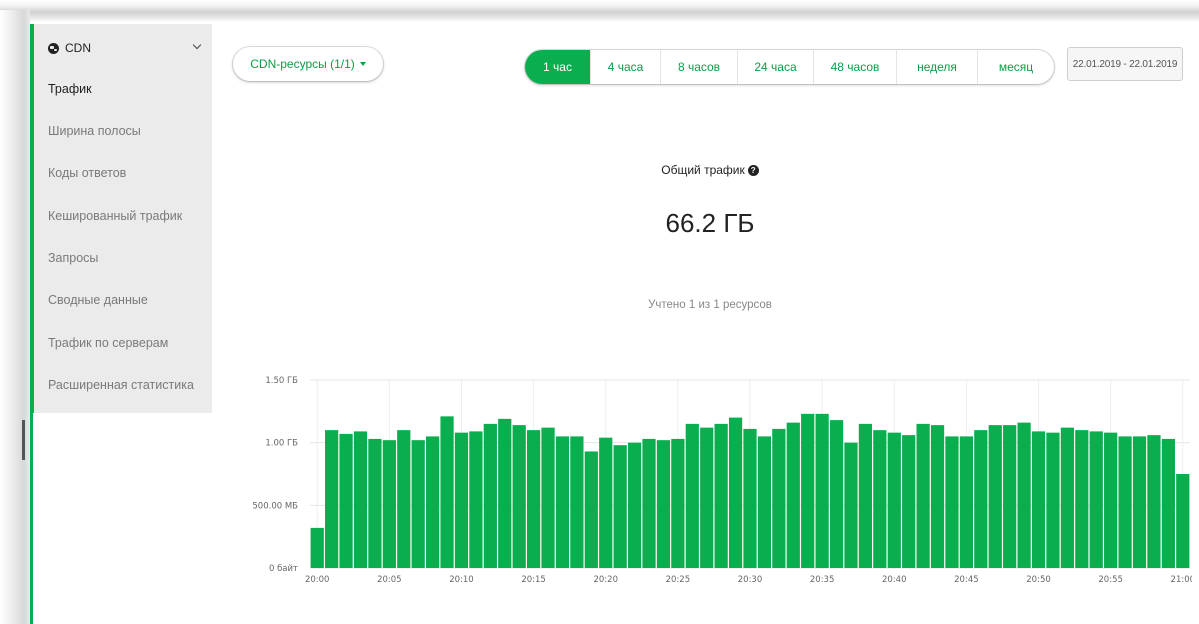  Describe the element at coordinates (966, 580) in the screenshot. I see `x-tick-label: 20:45` at that location.